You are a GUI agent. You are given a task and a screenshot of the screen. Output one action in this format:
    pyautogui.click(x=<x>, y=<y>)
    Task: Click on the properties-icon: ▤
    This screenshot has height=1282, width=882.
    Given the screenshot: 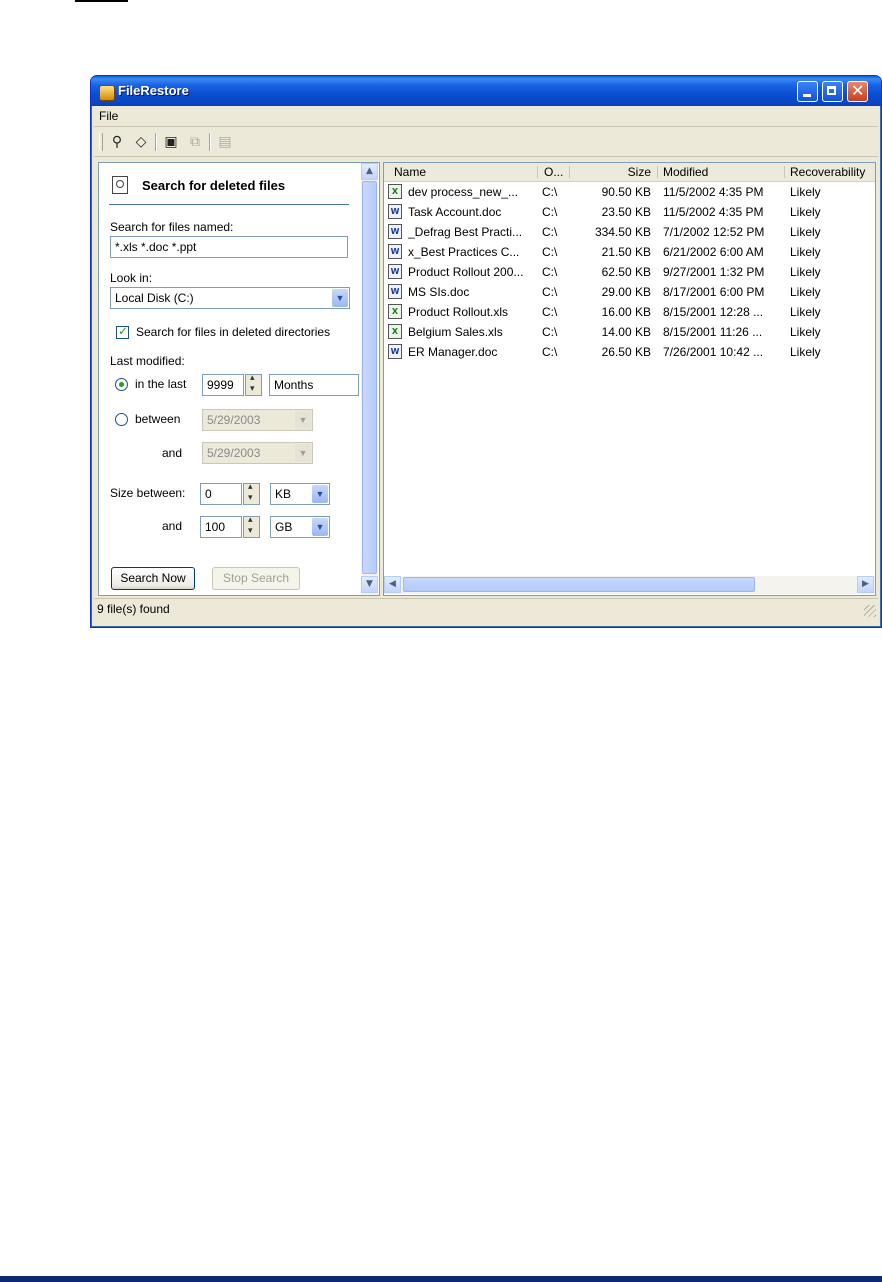 What is the action you would take?
    pyautogui.click(x=225, y=142)
    